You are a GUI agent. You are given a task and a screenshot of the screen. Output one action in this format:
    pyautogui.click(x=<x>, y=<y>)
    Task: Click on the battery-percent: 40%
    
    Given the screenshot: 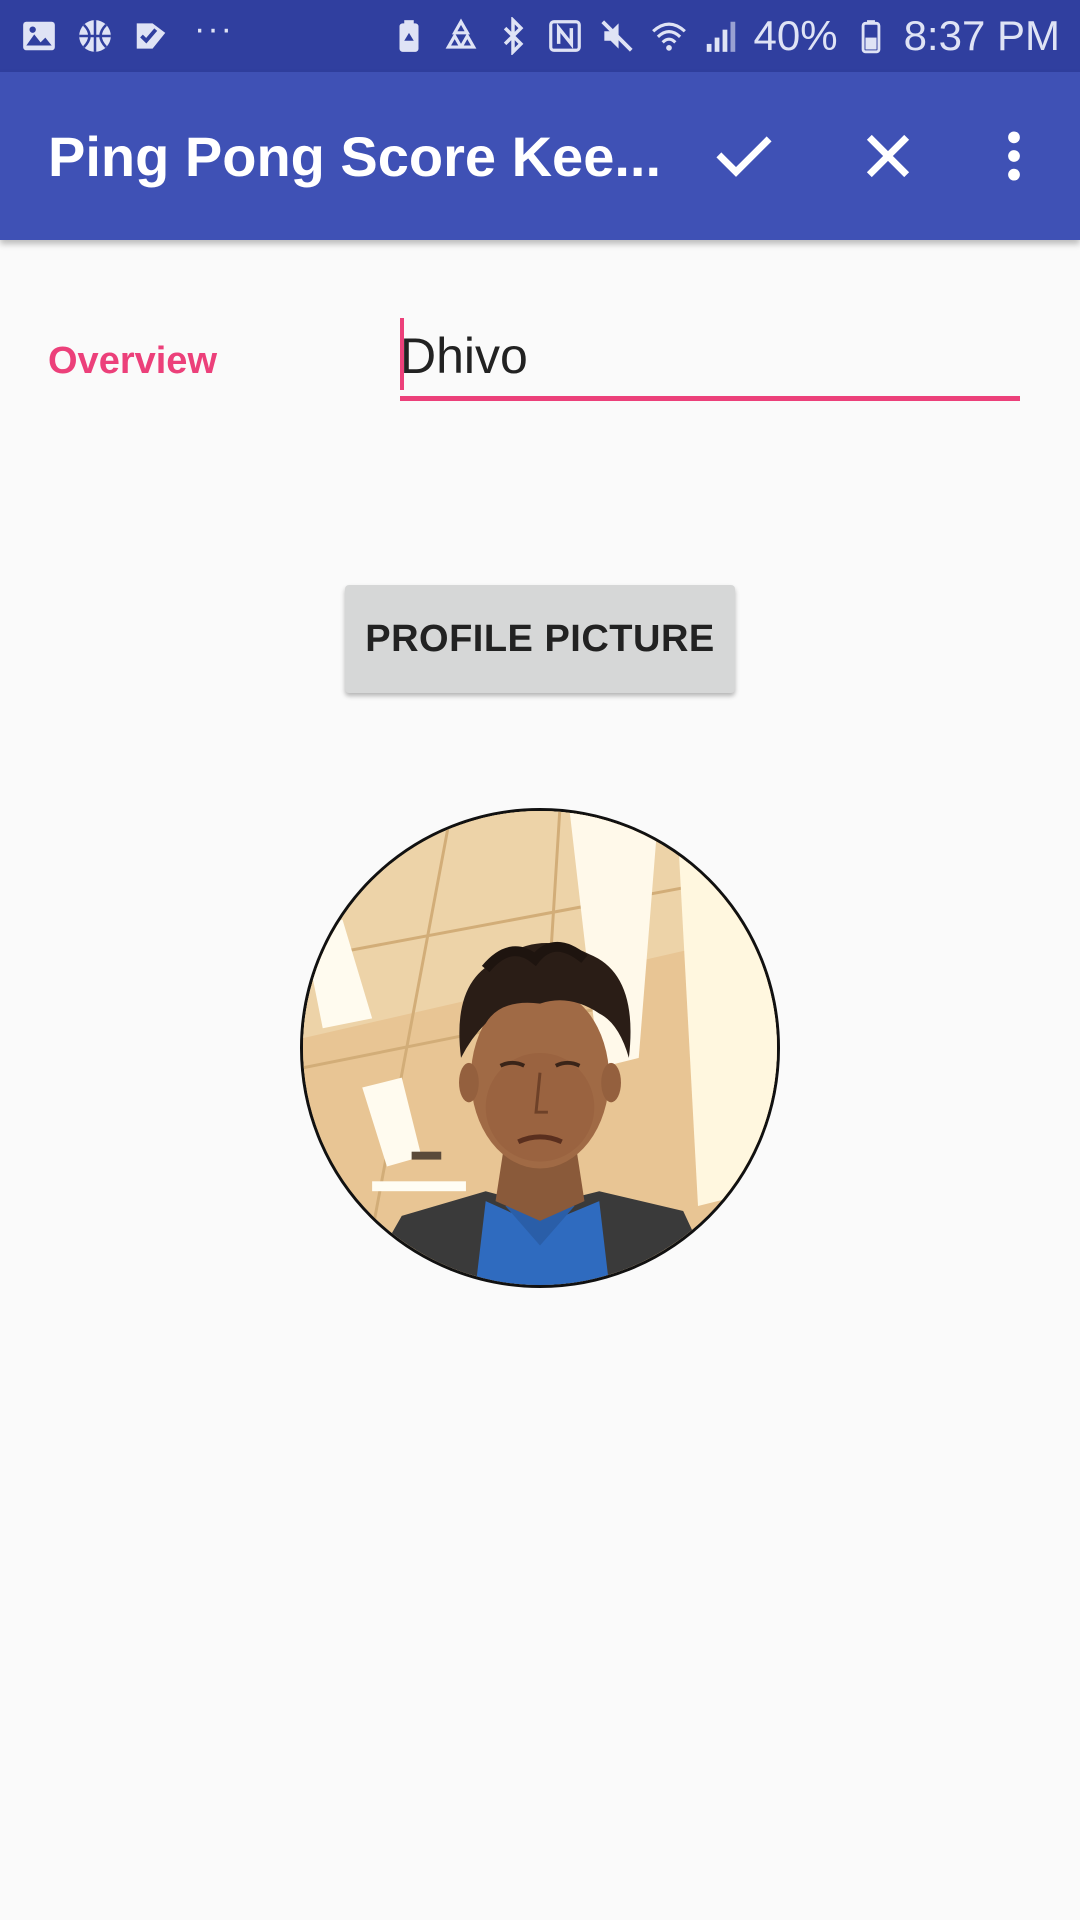 What is the action you would take?
    pyautogui.click(x=795, y=35)
    